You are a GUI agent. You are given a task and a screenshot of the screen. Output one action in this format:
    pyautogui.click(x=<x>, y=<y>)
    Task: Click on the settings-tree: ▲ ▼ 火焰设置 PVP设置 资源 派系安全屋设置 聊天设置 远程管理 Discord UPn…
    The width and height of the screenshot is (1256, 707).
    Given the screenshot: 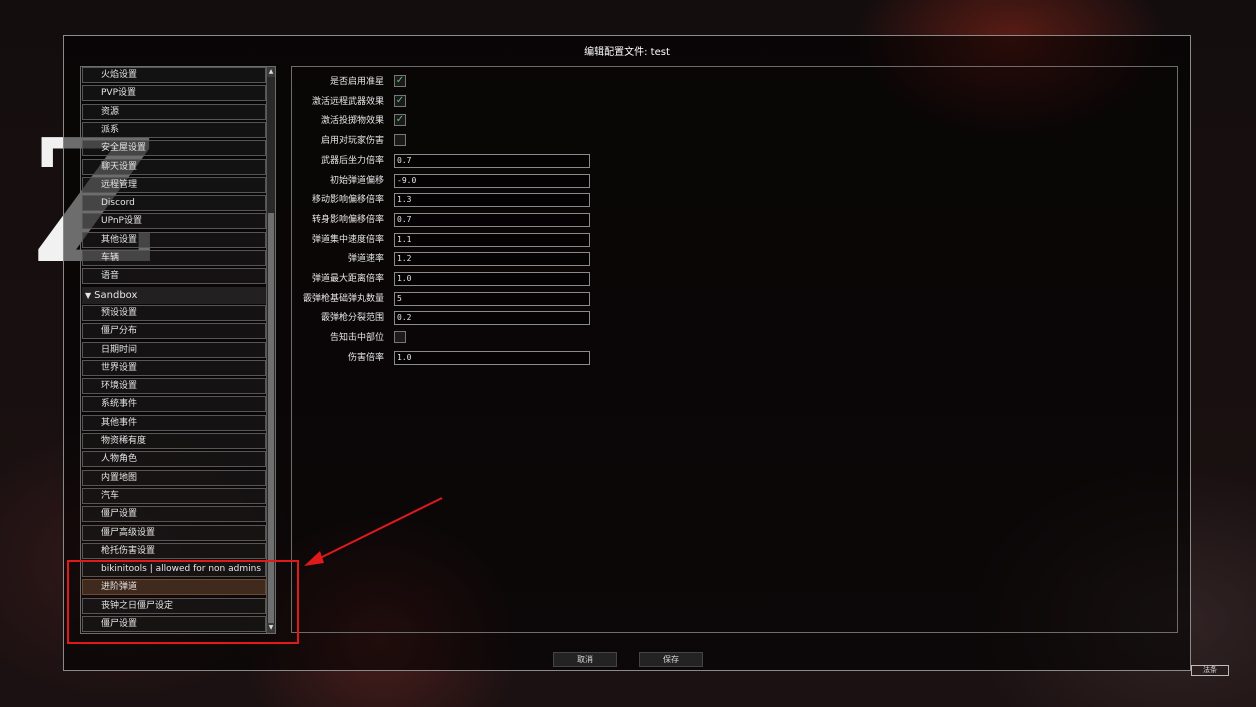 What is the action you would take?
    pyautogui.click(x=178, y=350)
    